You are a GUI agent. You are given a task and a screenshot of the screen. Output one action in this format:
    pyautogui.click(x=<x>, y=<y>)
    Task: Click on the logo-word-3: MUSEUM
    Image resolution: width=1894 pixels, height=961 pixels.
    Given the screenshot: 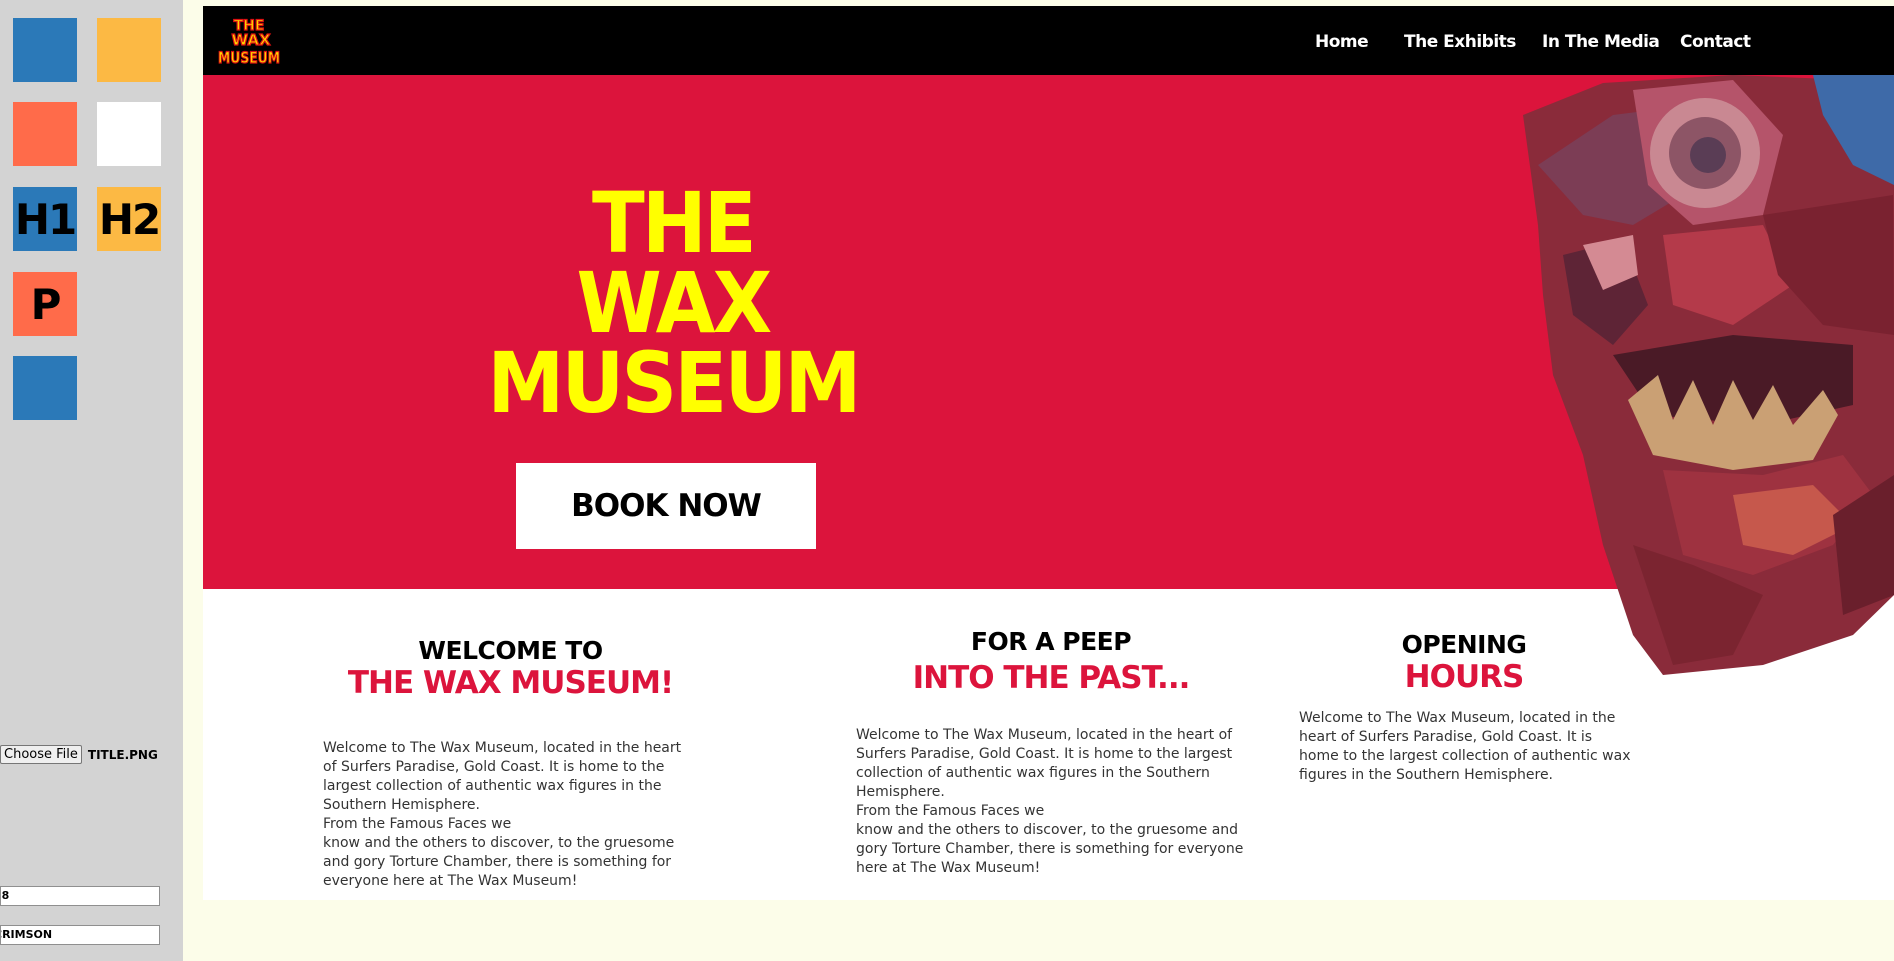 What is the action you would take?
    pyautogui.click(x=249, y=57)
    